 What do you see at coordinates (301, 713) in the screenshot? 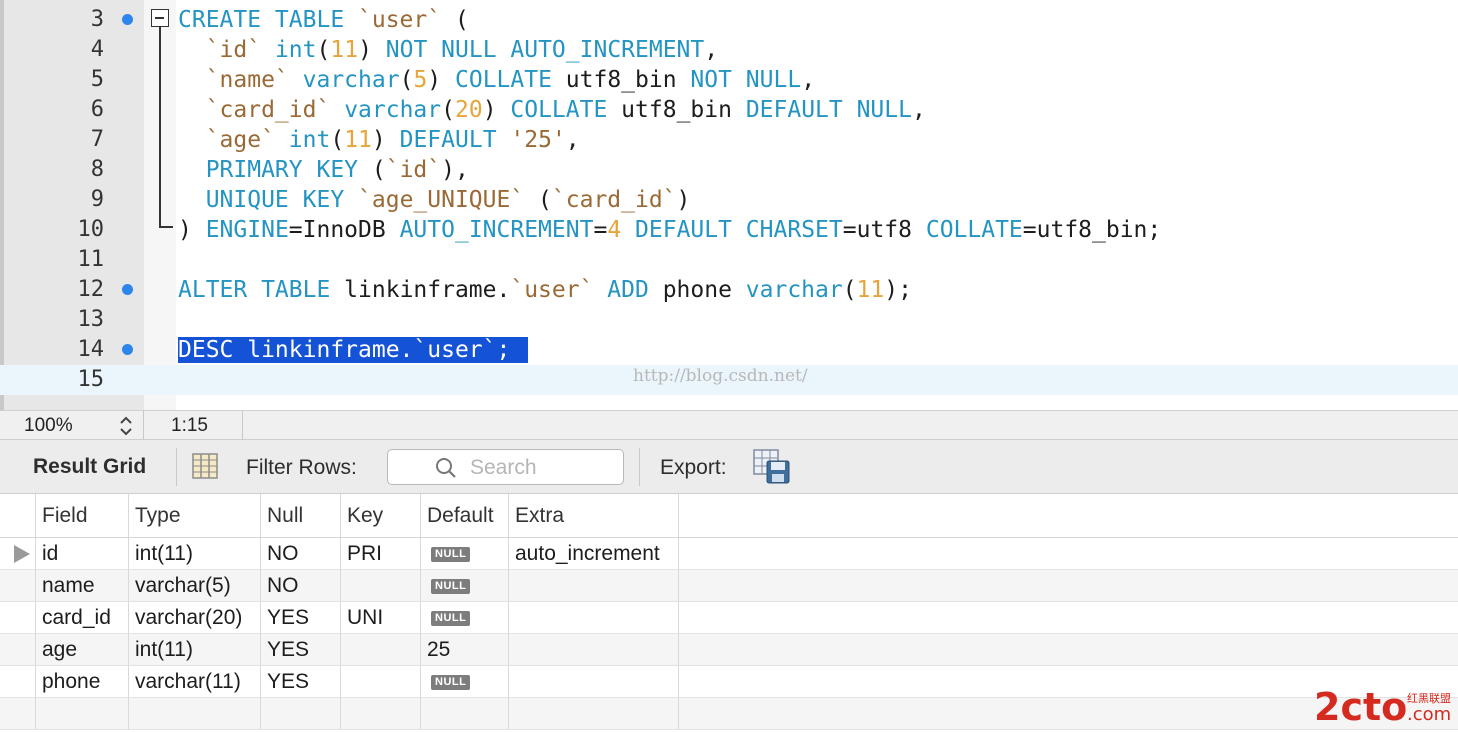
I see `cell-null` at bounding box center [301, 713].